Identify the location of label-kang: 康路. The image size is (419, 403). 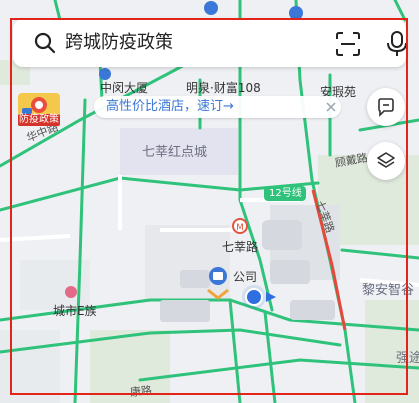
(141, 391).